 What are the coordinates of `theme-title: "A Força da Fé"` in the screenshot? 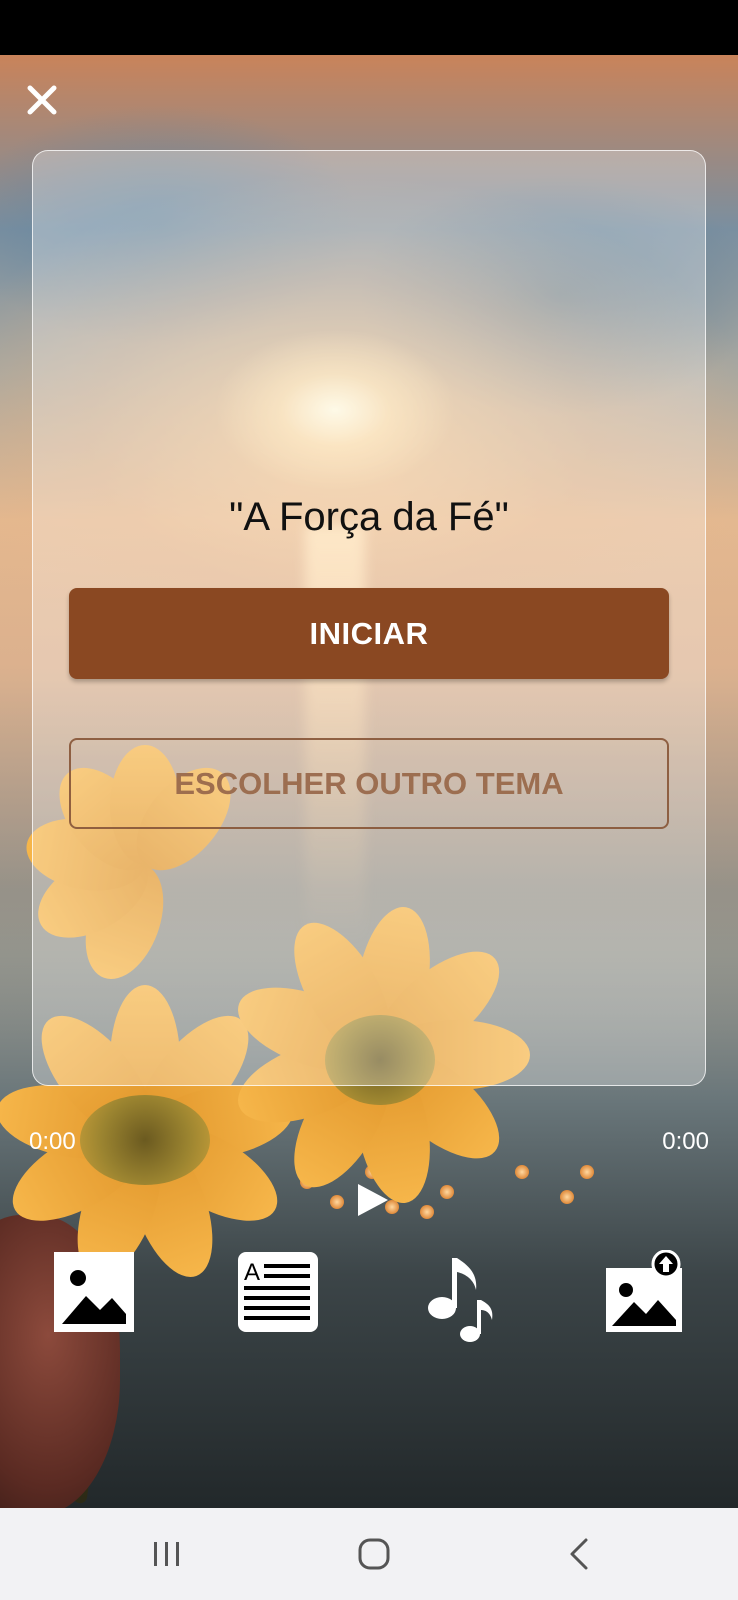 It's located at (369, 517).